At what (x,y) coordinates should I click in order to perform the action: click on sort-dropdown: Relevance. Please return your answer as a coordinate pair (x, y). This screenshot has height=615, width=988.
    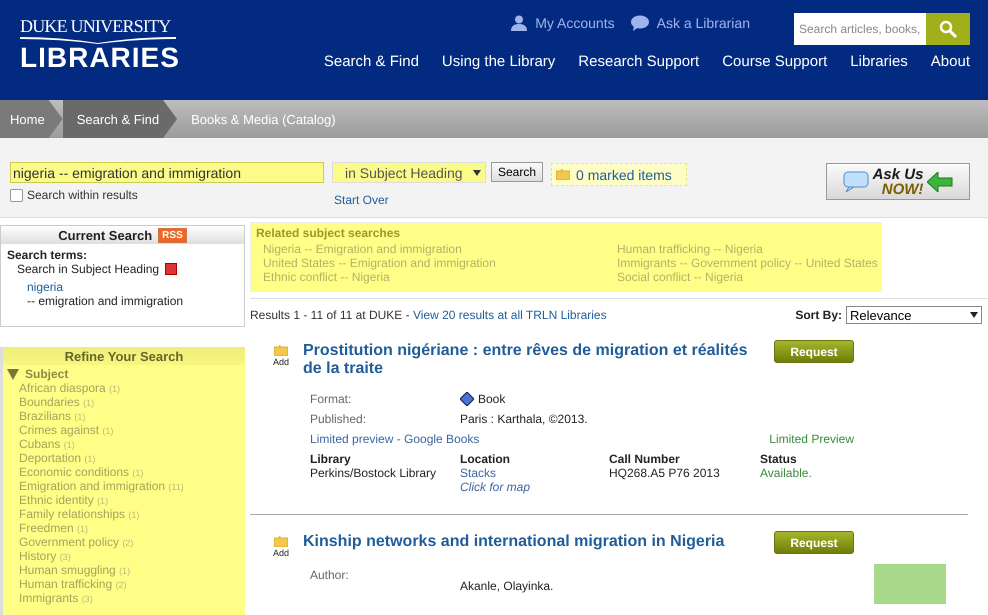
    Looking at the image, I should click on (914, 315).